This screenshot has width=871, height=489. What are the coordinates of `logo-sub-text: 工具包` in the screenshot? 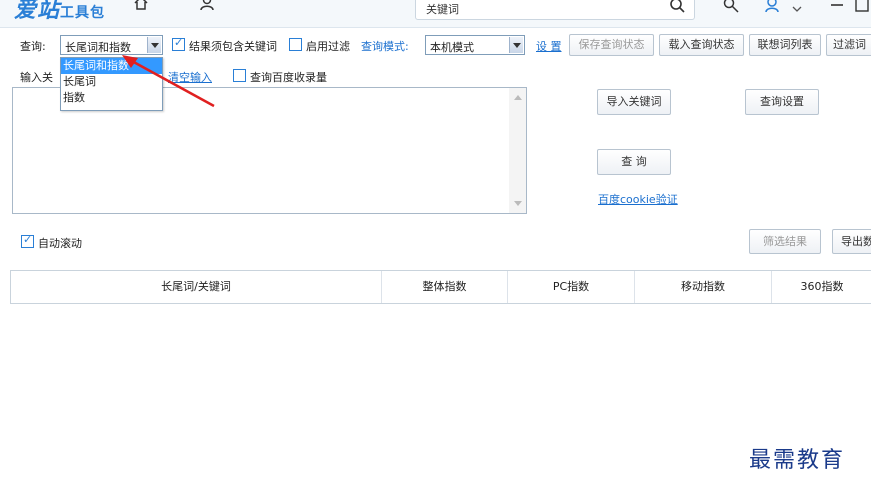 It's located at (83, 13).